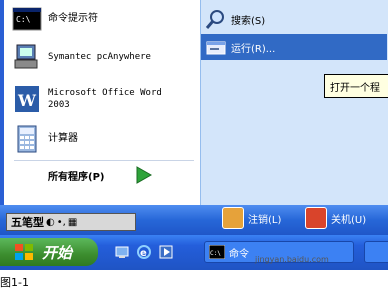 The height and width of the screenshot is (295, 388). I want to click on ime-toolbar: 五笔型 ◐ •, ▦, so click(71, 222).